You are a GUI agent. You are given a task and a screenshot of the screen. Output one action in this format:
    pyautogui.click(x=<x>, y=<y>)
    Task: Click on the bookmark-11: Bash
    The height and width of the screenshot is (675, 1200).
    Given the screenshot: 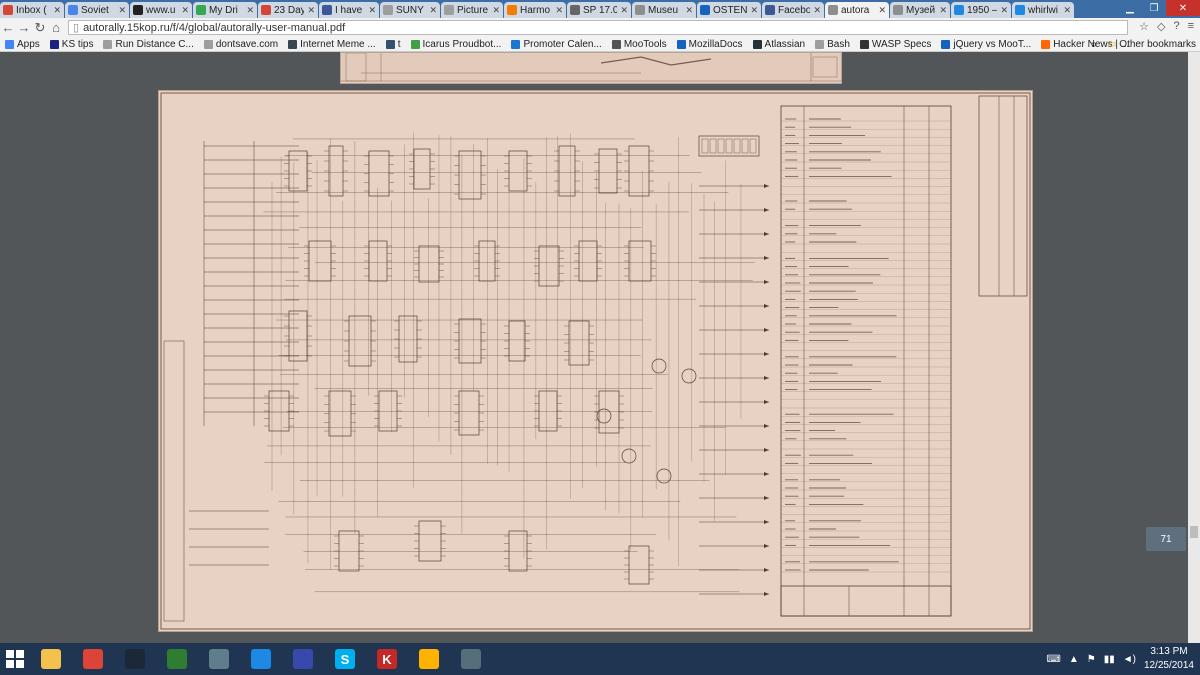 What is the action you would take?
    pyautogui.click(x=832, y=44)
    